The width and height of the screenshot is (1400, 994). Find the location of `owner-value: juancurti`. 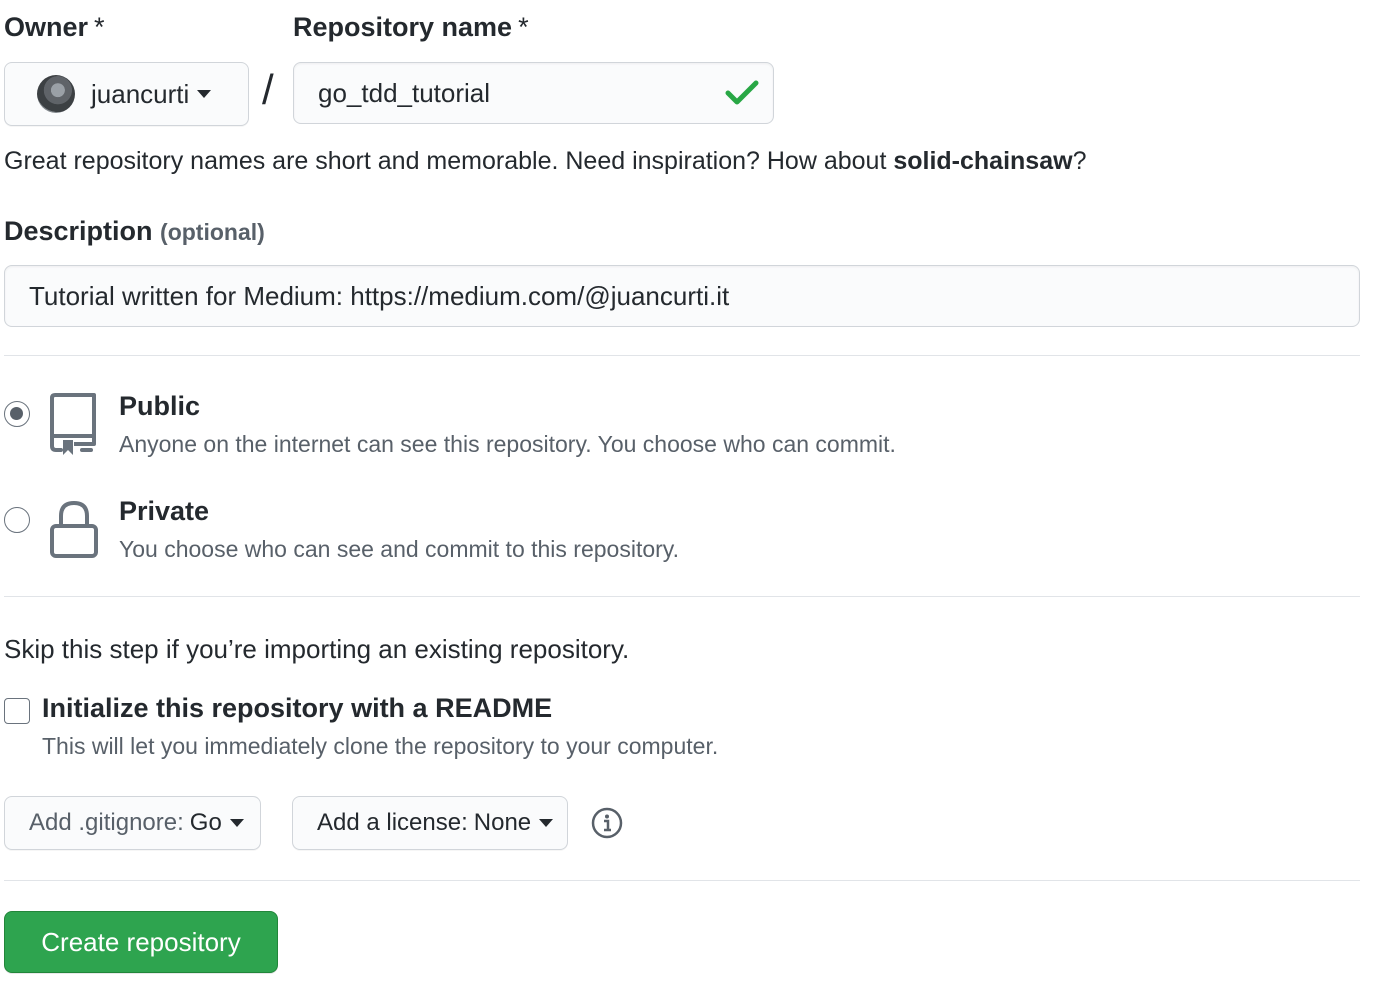

owner-value: juancurti is located at coordinates (140, 93).